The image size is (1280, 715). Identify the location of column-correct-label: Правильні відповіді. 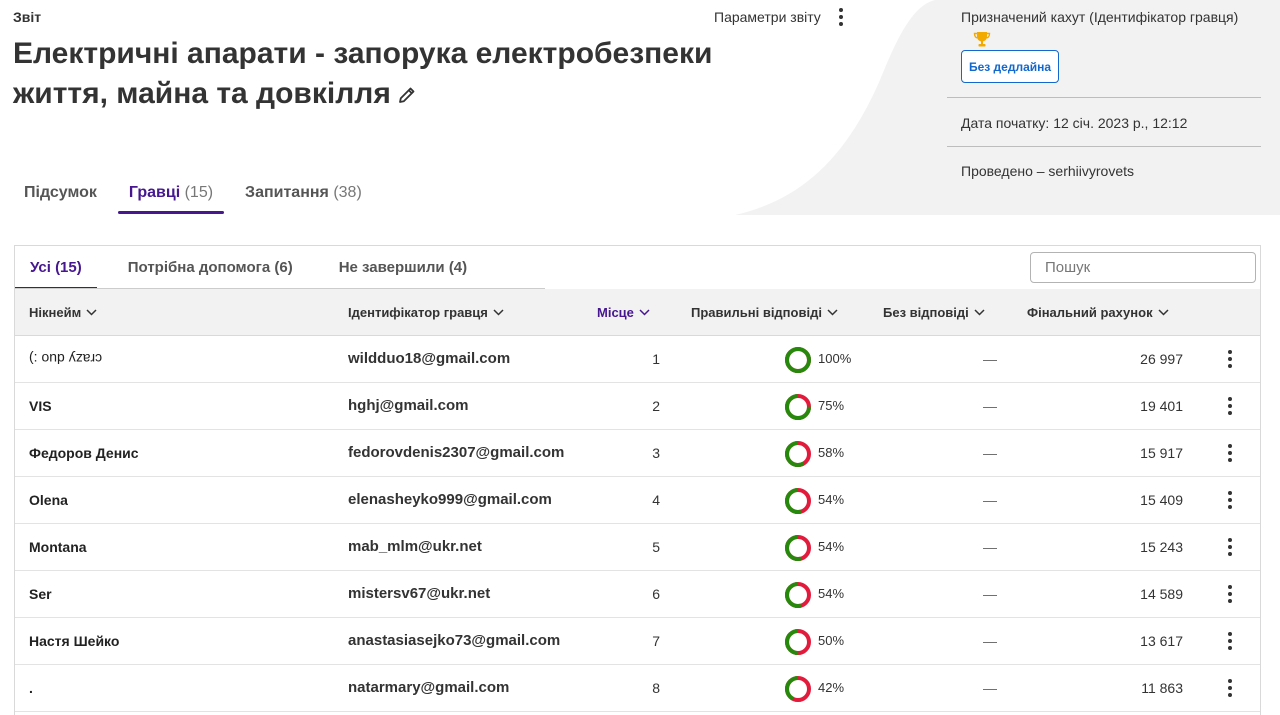
(756, 312).